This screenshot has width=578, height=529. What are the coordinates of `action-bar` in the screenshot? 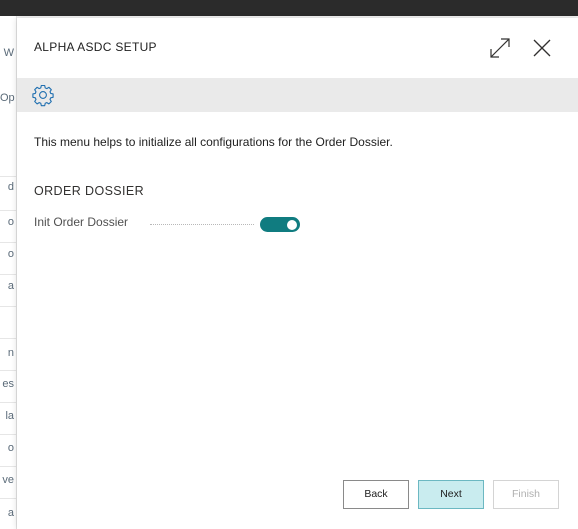 It's located at (297, 95).